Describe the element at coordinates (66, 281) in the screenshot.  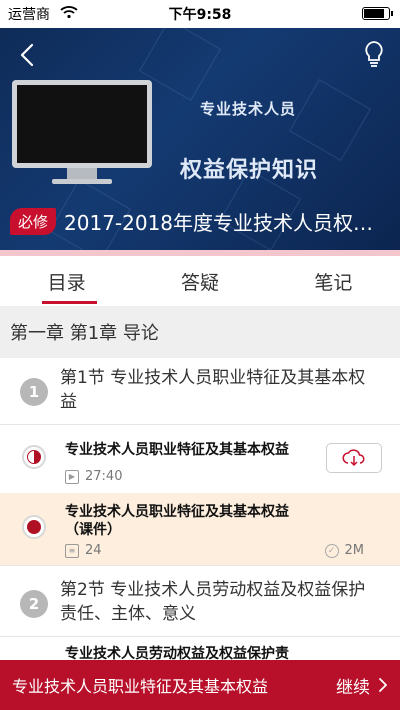
I see `tab-catalog: 目录` at that location.